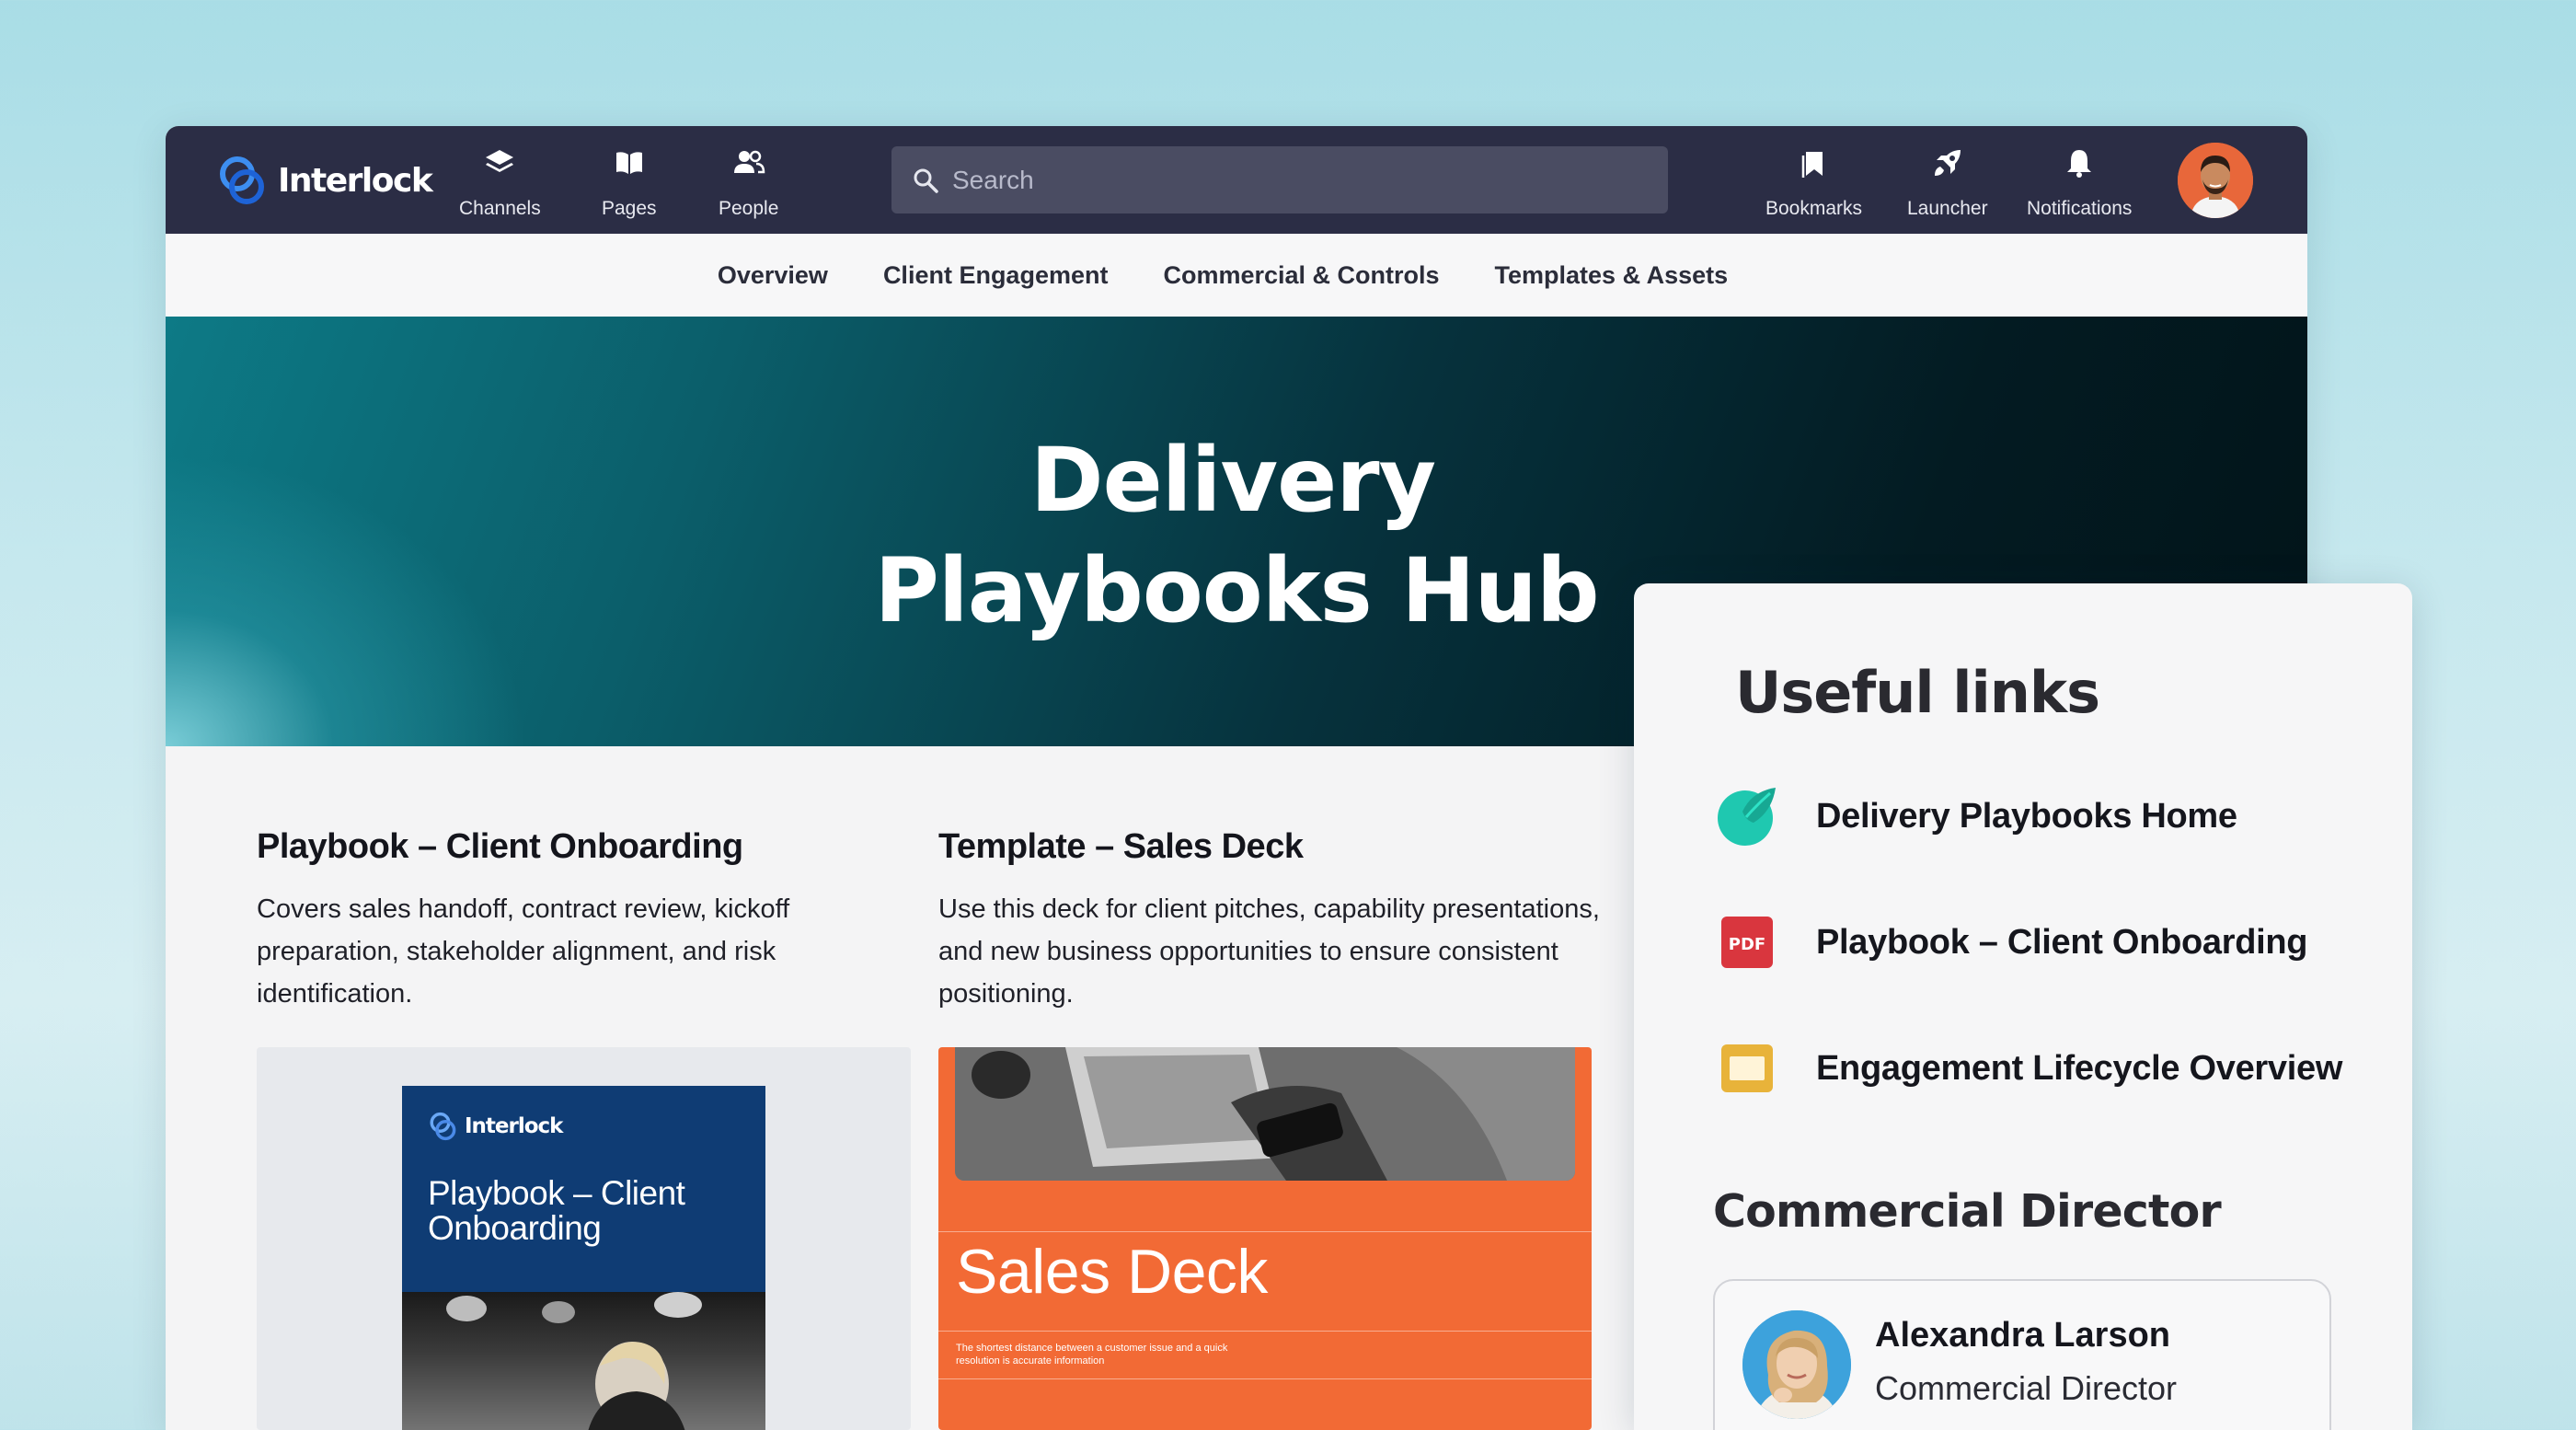  I want to click on book-icon, so click(628, 163).